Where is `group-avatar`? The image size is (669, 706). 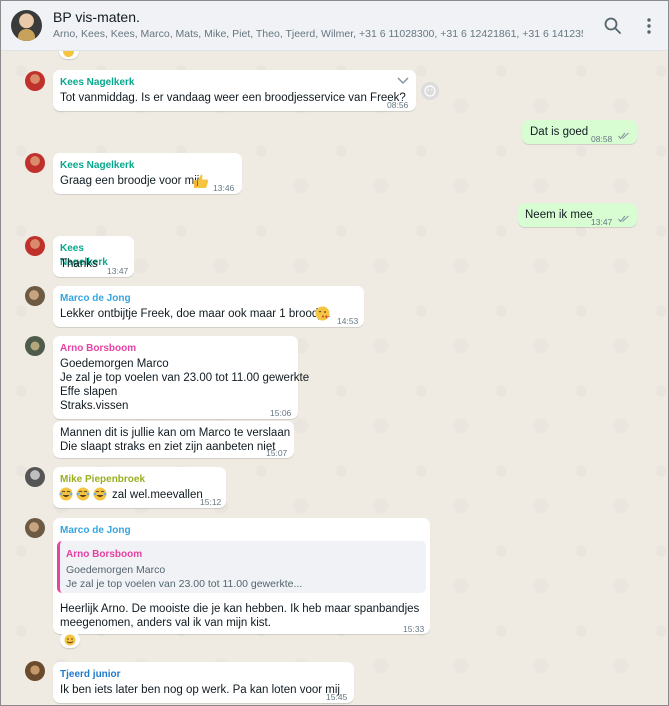
group-avatar is located at coordinates (26, 25).